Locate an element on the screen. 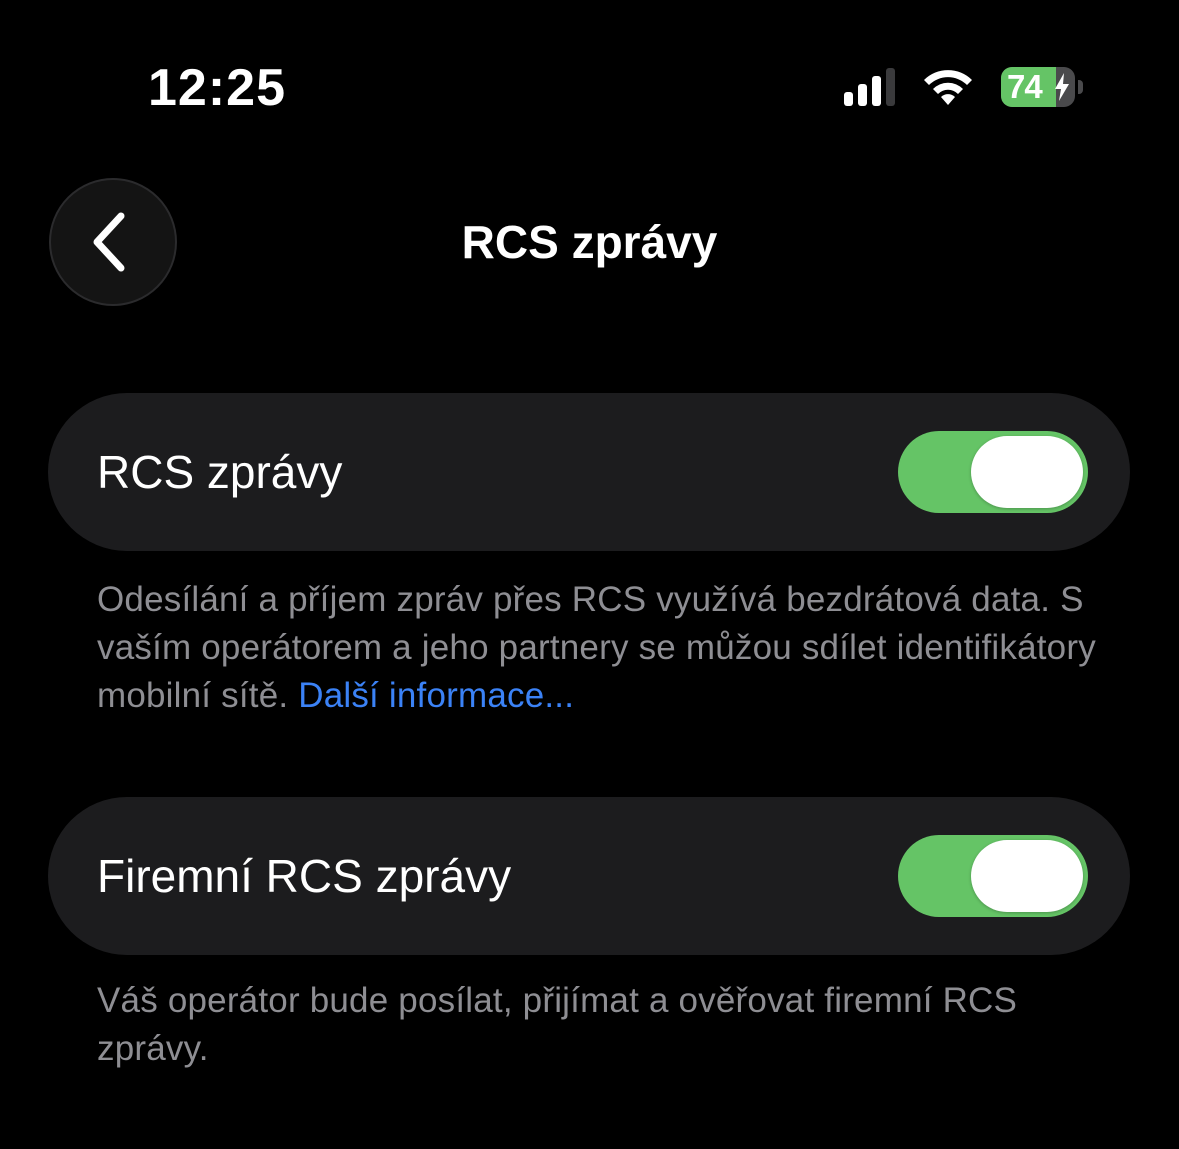 The image size is (1179, 1149). setting-row-rcs-messages: RCS zprávy is located at coordinates (589, 472).